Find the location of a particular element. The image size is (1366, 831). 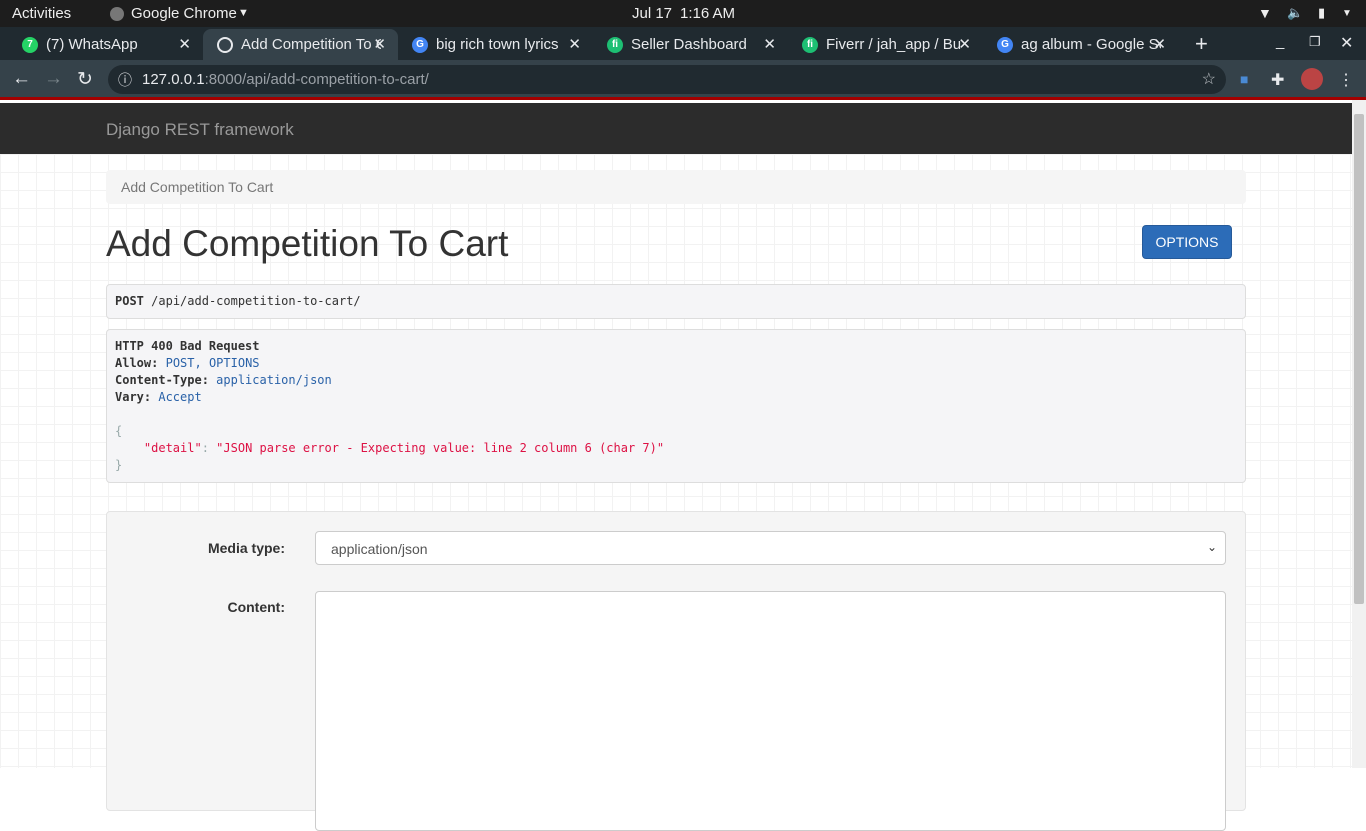

json-brace: } is located at coordinates (119, 465).